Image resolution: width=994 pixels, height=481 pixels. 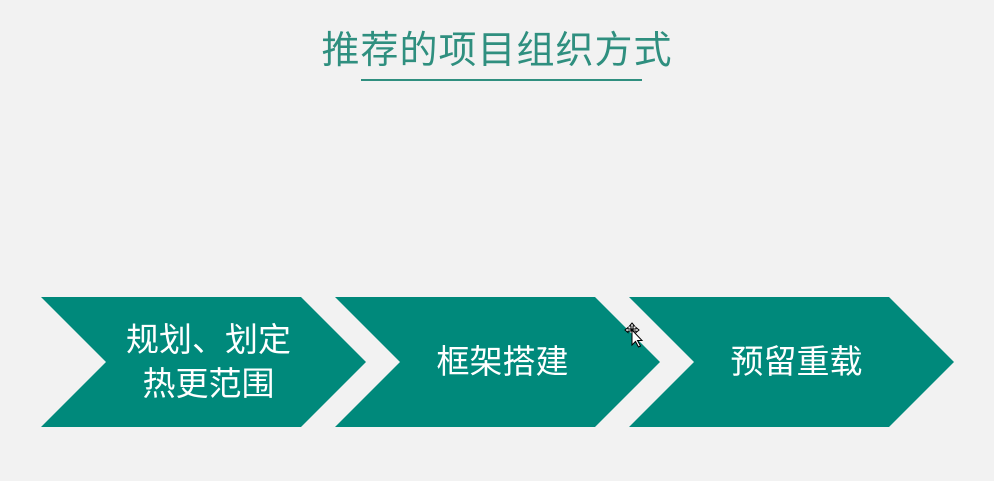 What do you see at coordinates (208, 362) in the screenshot?
I see `step-1-label: 规划、划定 热更范围` at bounding box center [208, 362].